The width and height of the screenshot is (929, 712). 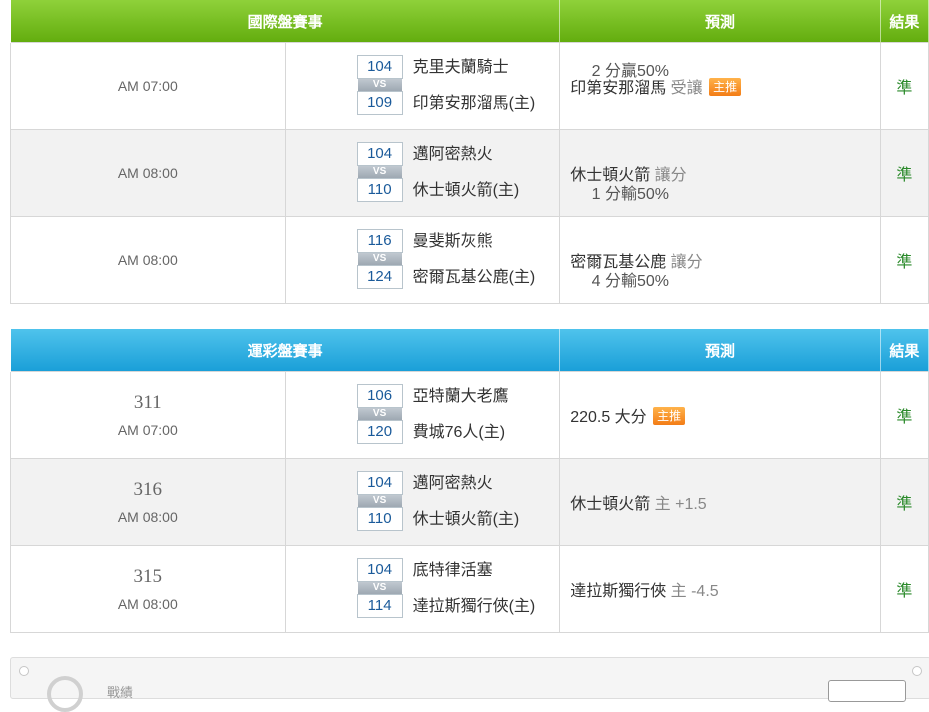 I want to click on game-time-cell: 315 AM 08:00, so click(x=148, y=589).